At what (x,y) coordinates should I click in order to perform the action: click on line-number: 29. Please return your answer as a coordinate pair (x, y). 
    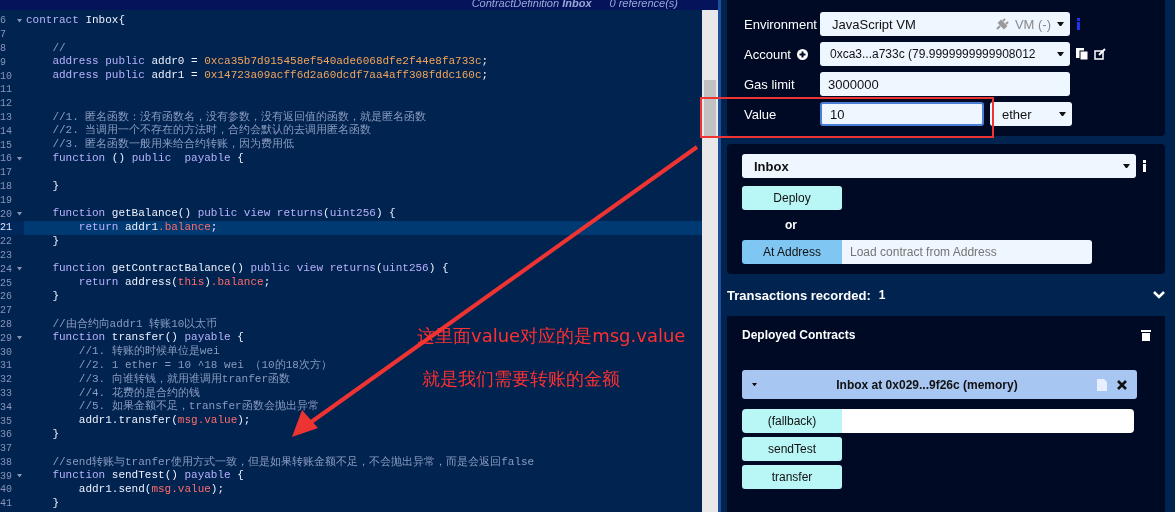
    Looking at the image, I should click on (6, 338).